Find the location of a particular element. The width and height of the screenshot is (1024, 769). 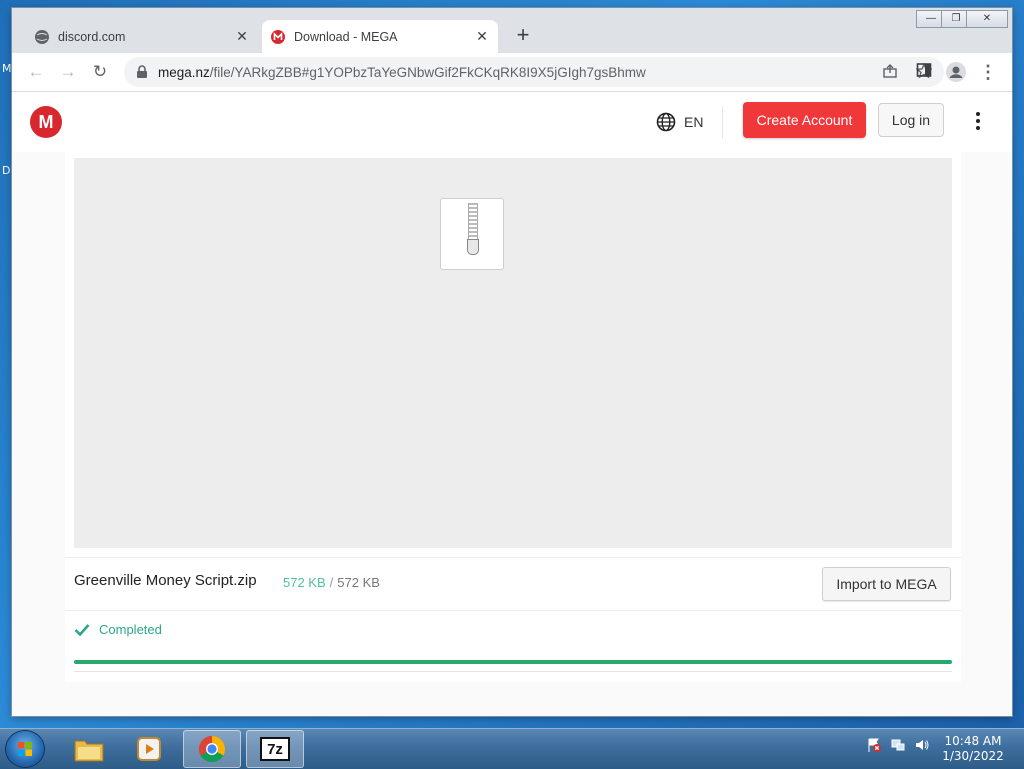

tab-strip: discord.com ✕ Download - MEGA ✕ + — ❐ ✕ is located at coordinates (512, 30).